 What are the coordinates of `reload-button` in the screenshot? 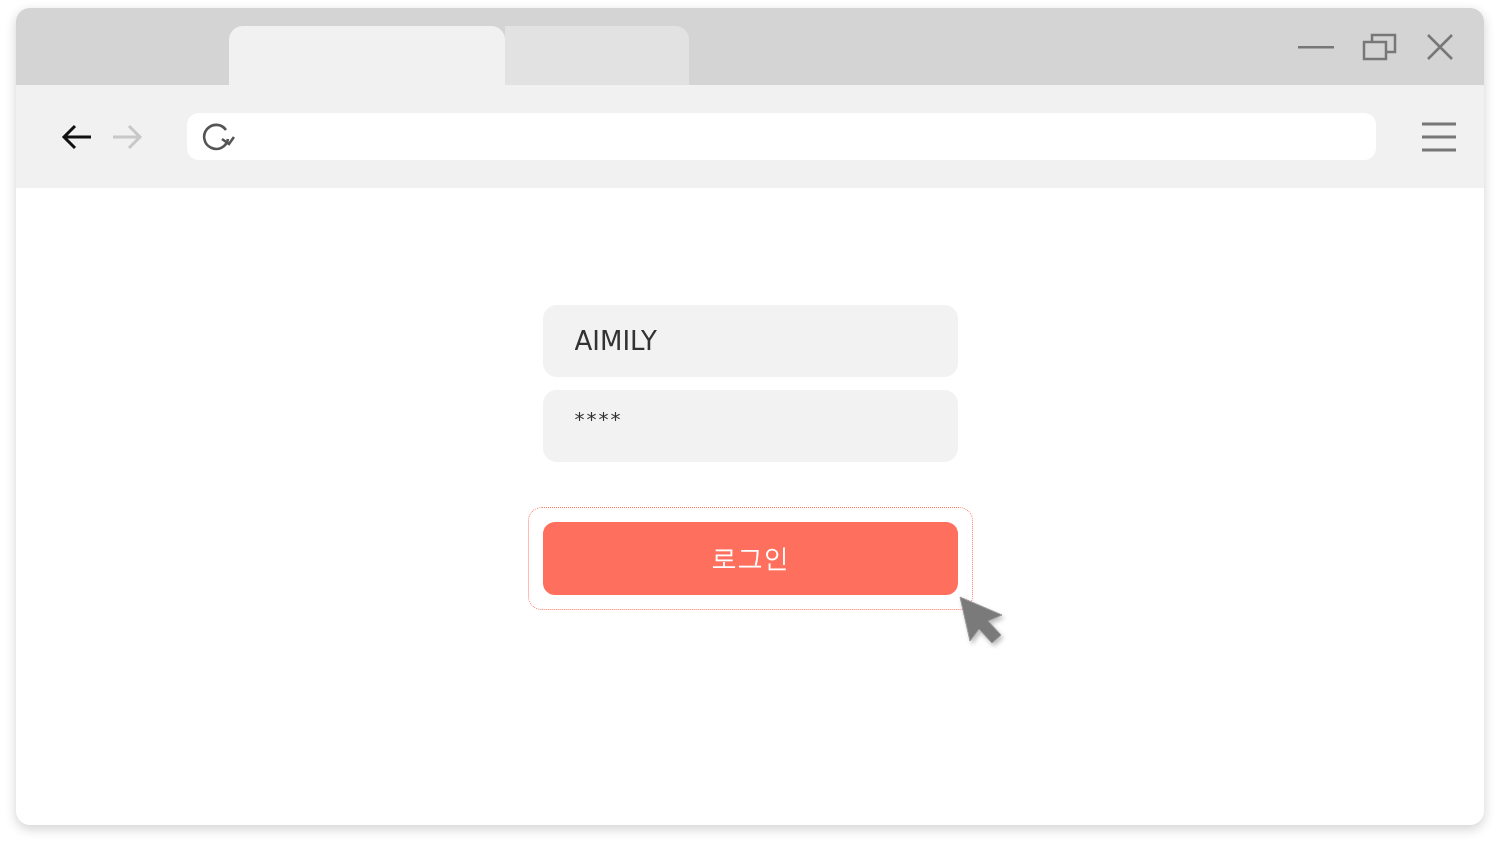 It's located at (218, 136).